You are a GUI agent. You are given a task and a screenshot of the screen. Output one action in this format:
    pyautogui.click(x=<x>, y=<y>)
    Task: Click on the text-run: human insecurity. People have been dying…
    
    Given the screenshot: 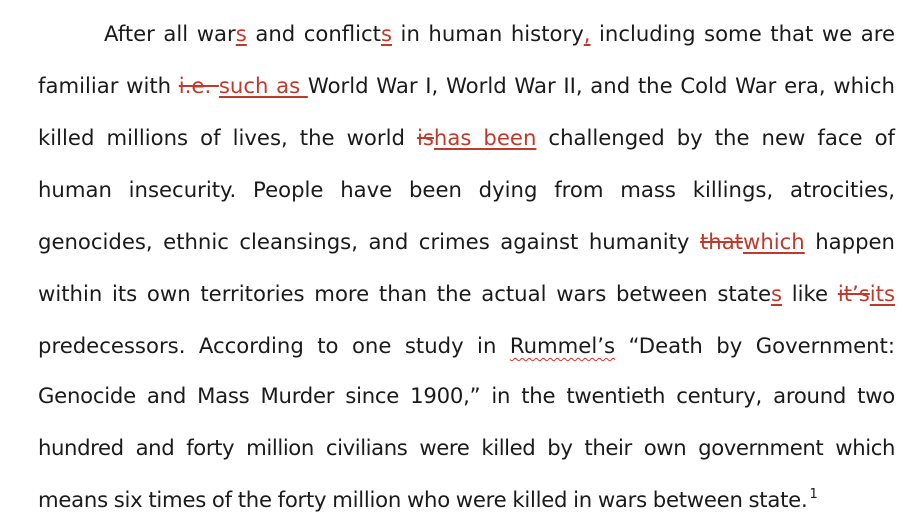 What is the action you would take?
    pyautogui.click(x=466, y=189)
    